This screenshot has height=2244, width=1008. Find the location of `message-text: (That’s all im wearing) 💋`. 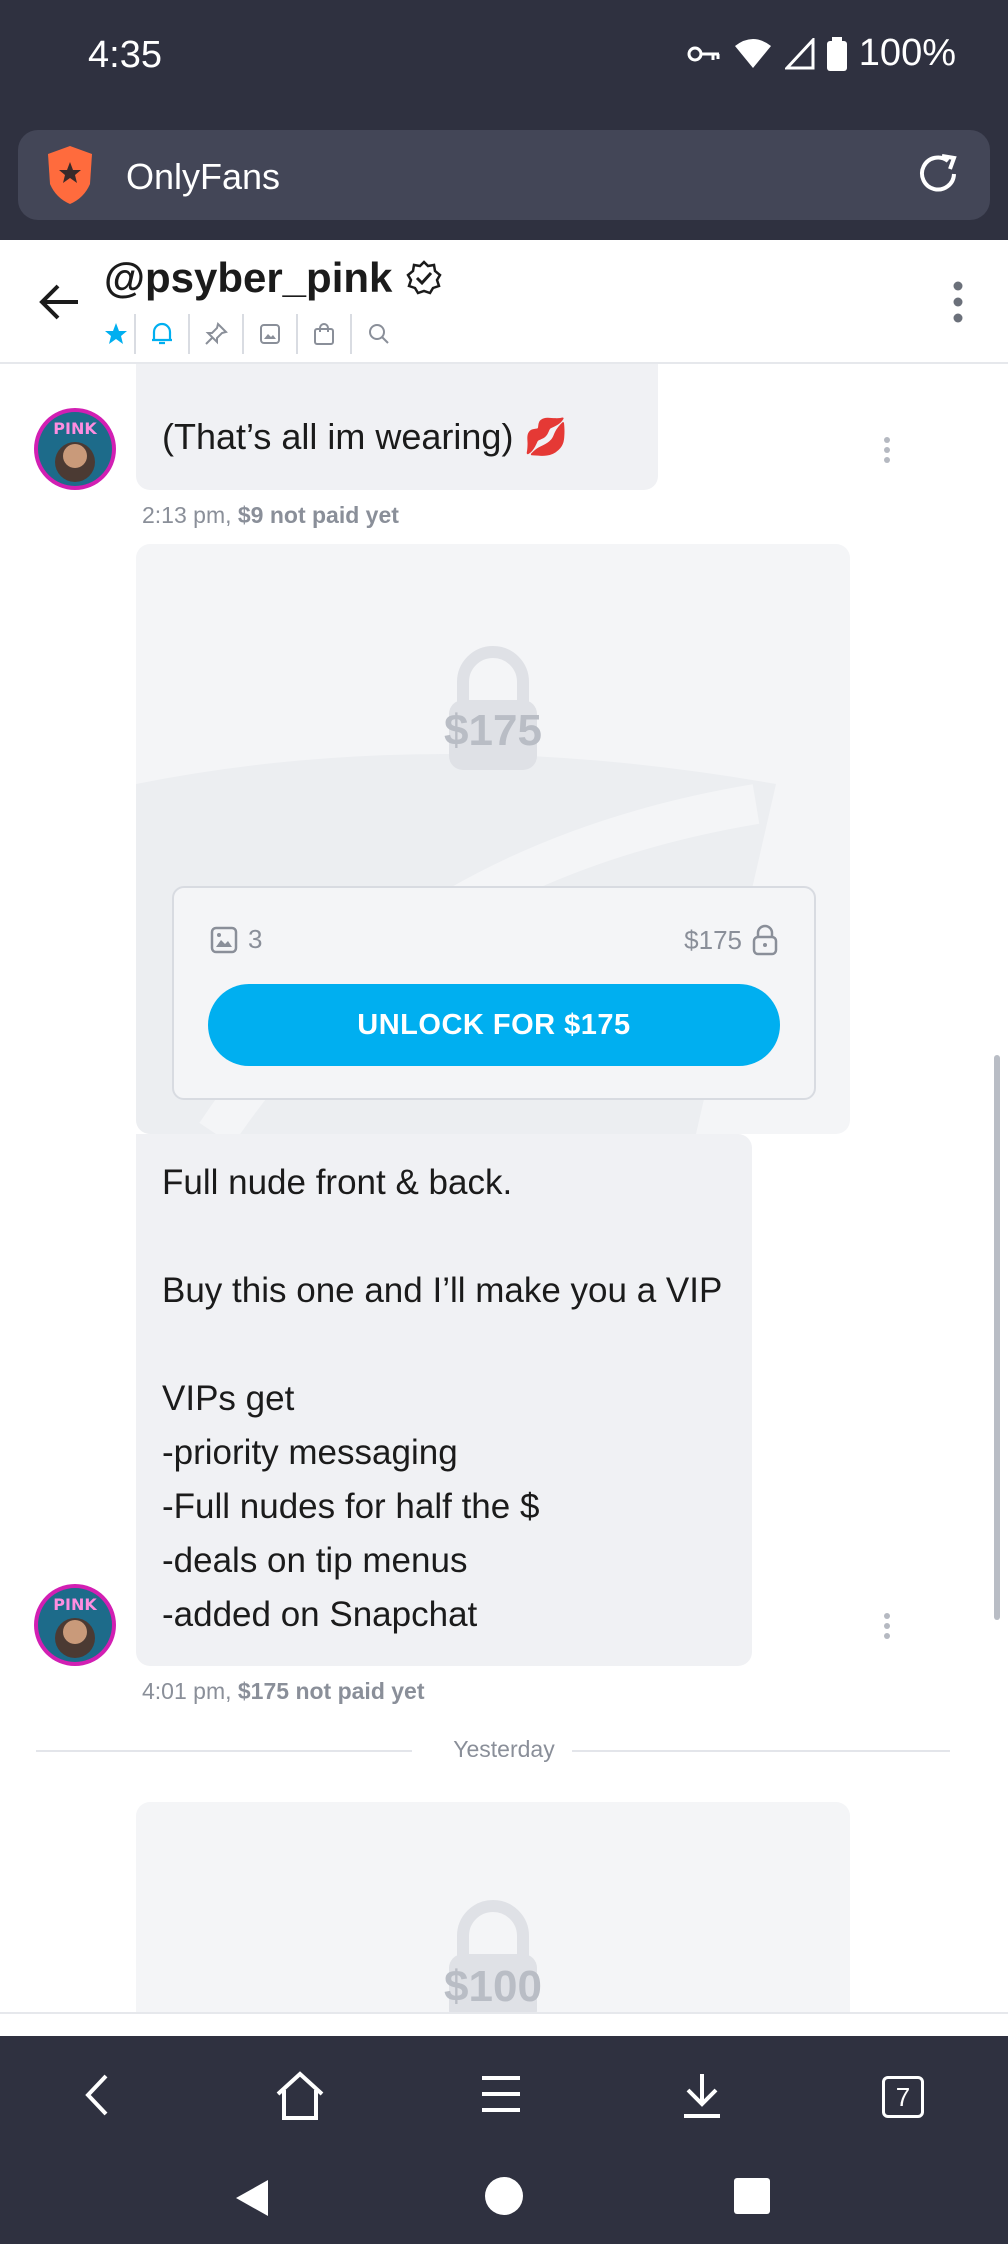

message-text: (That’s all im wearing) 💋 is located at coordinates (365, 436).